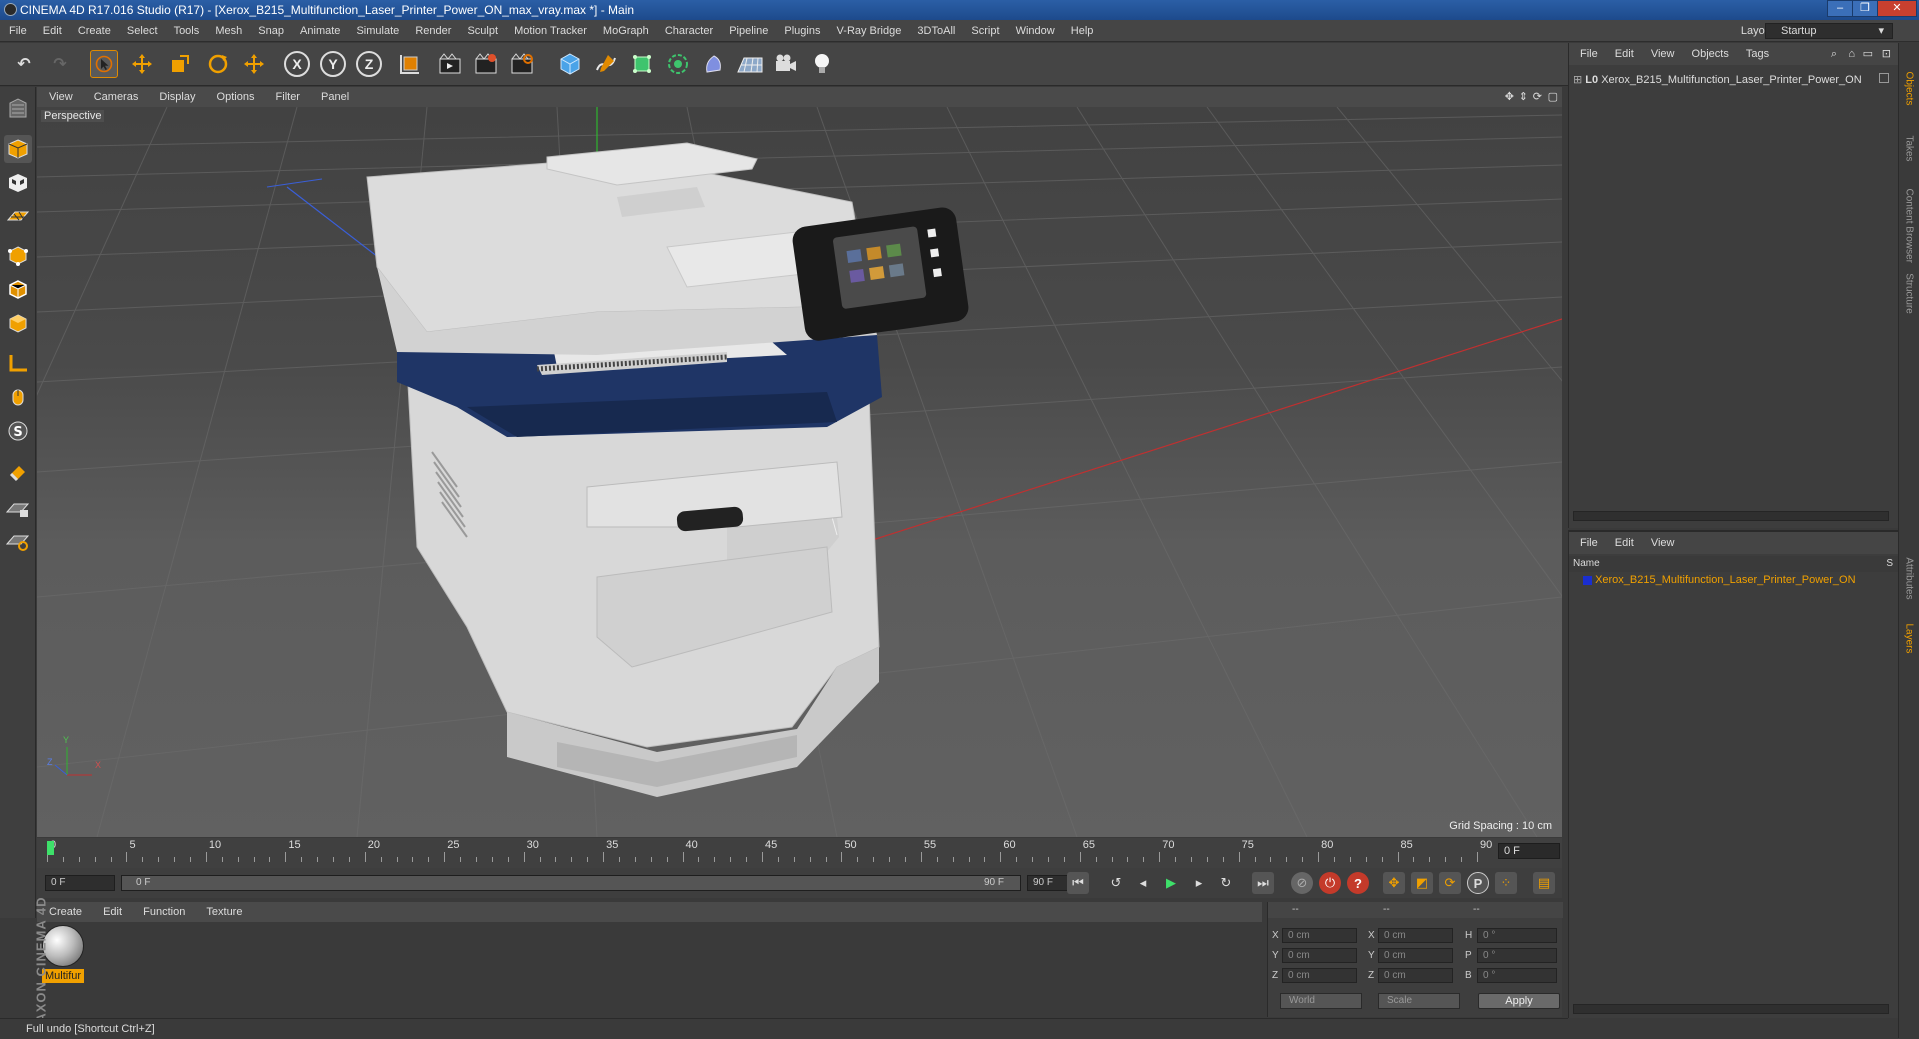  What do you see at coordinates (335, 97) in the screenshot?
I see `viewport-menu-panel: Panel` at bounding box center [335, 97].